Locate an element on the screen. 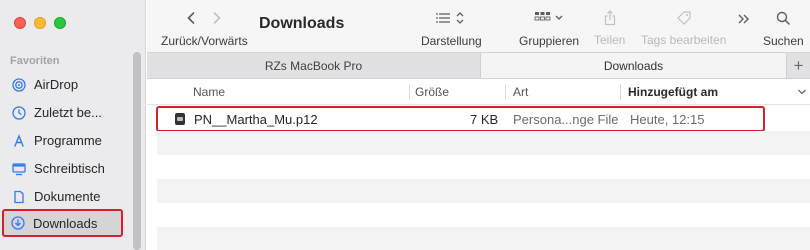 The image size is (810, 250). sidebar-item-label: Downloads is located at coordinates (65, 223).